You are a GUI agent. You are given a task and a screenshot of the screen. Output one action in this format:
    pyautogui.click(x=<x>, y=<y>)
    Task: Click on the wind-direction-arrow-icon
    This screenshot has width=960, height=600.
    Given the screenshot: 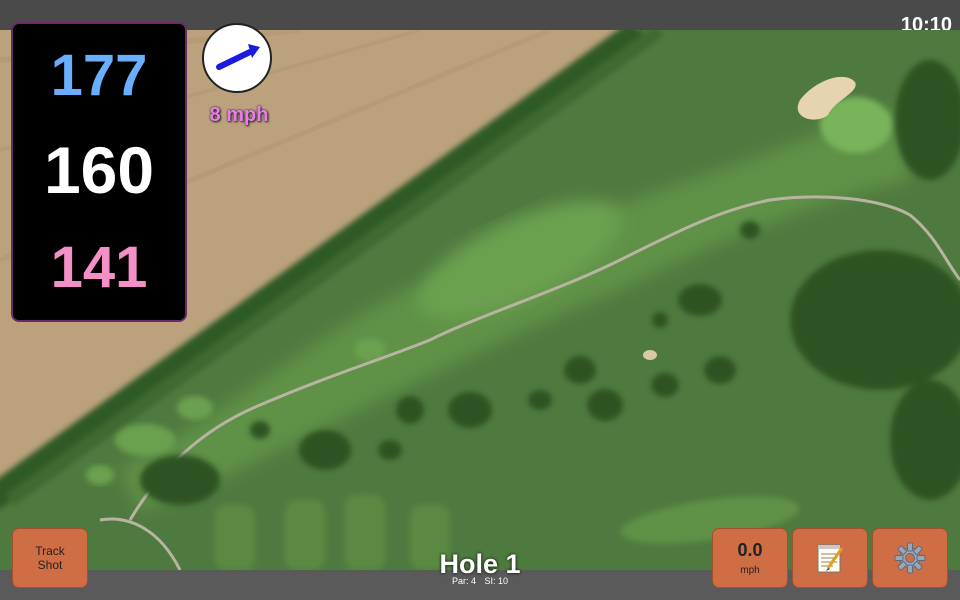 What is the action you would take?
    pyautogui.click(x=238, y=57)
    